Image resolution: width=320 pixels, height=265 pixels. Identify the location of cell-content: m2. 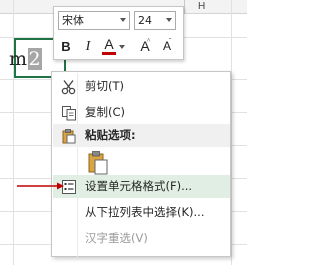
(26, 59).